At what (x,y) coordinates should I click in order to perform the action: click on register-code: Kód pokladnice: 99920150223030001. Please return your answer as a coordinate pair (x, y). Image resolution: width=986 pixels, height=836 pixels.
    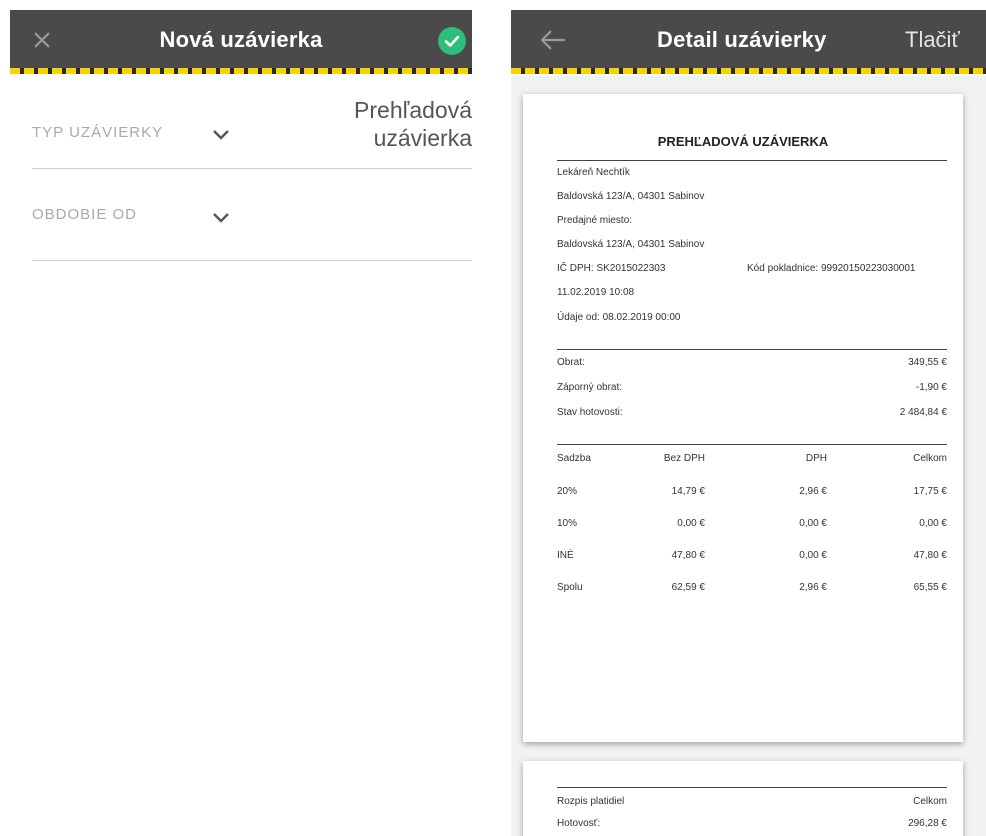
    Looking at the image, I should click on (831, 268).